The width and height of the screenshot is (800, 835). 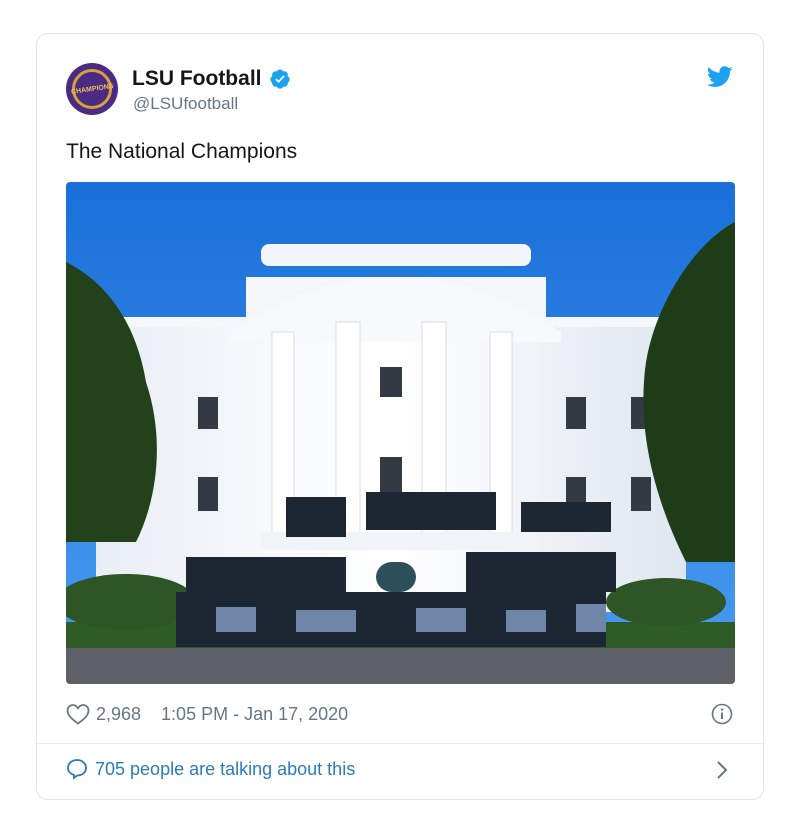 What do you see at coordinates (722, 714) in the screenshot?
I see `info-icon` at bounding box center [722, 714].